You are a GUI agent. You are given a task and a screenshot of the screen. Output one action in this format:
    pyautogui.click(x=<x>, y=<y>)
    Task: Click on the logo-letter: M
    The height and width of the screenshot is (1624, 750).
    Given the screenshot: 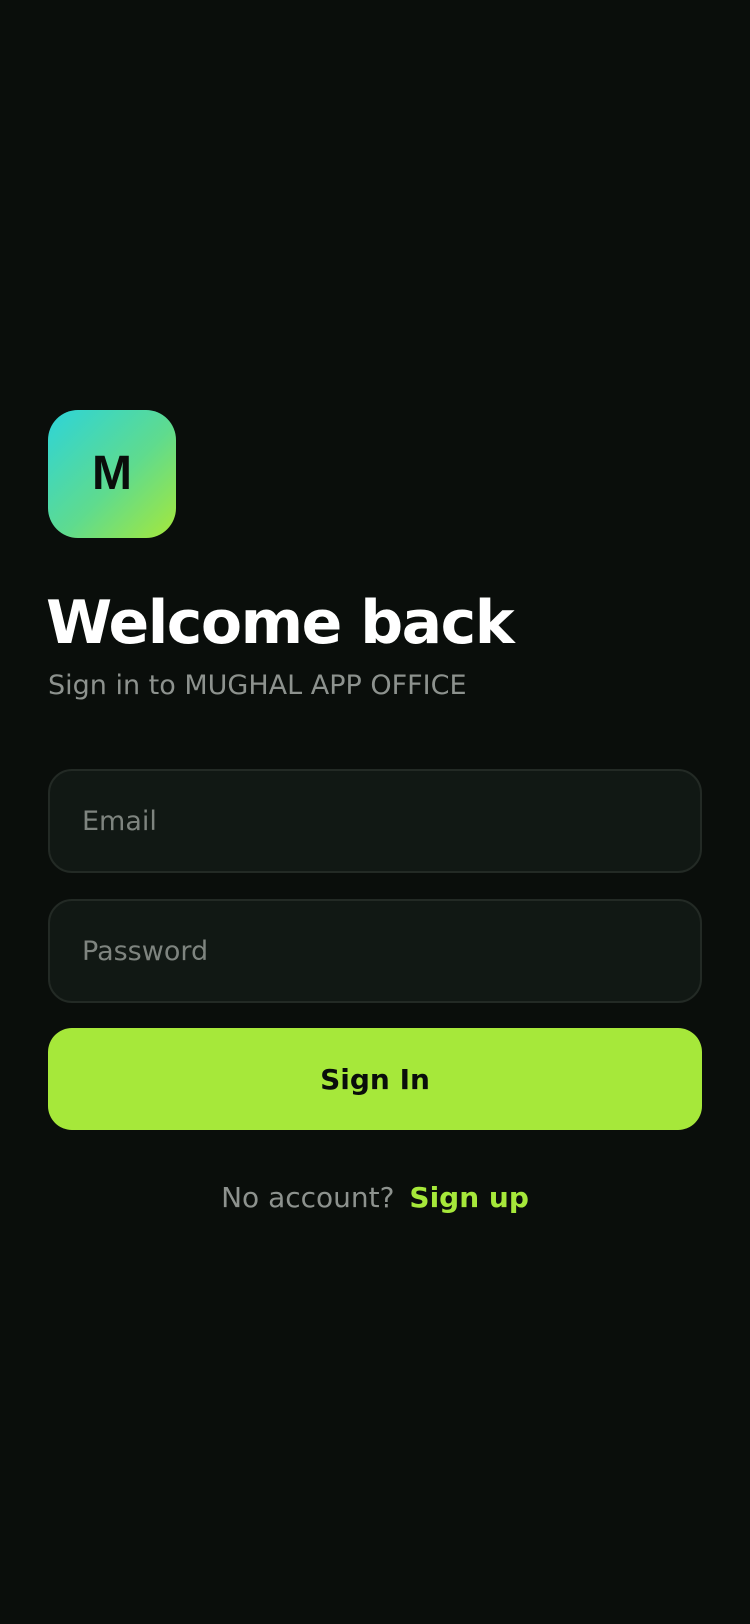 What is the action you would take?
    pyautogui.click(x=112, y=473)
    